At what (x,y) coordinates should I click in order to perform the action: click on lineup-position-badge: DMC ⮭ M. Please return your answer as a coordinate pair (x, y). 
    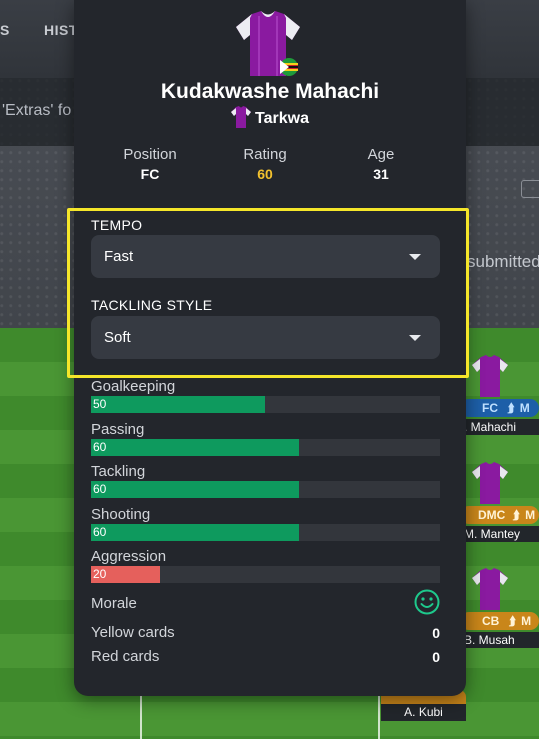
    Looking at the image, I should click on (499, 515).